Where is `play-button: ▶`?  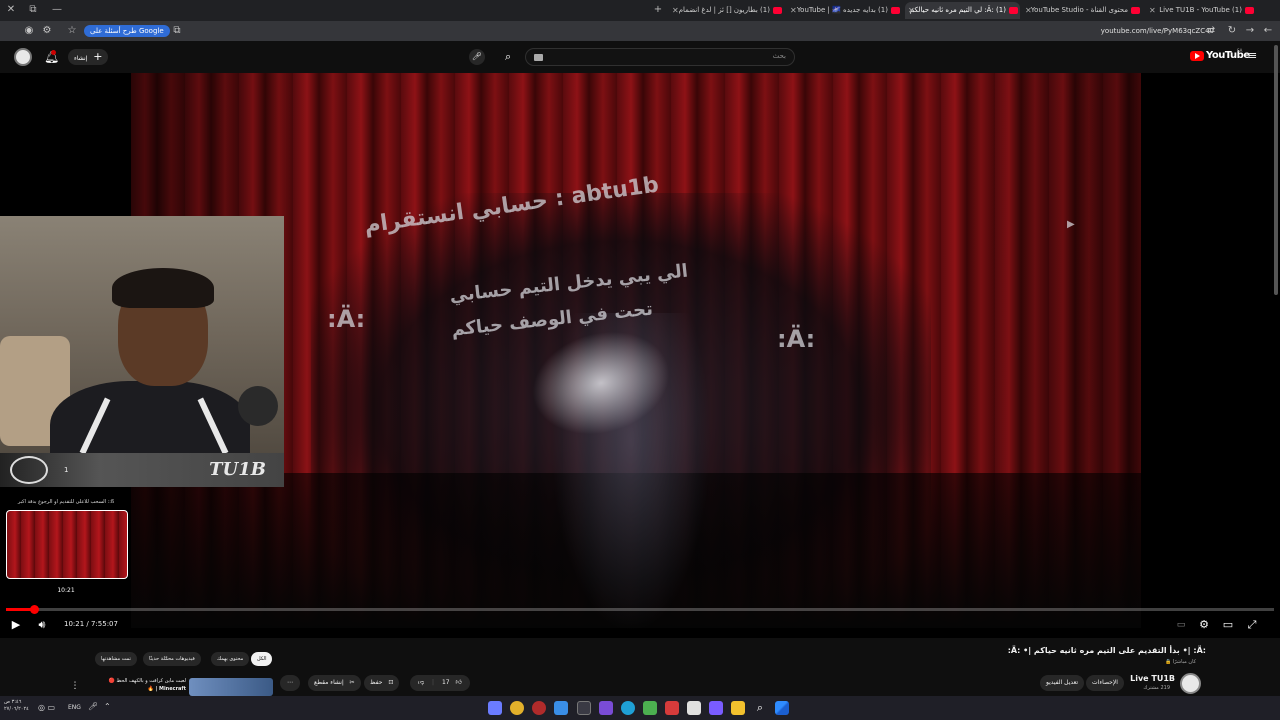
play-button: ▶ is located at coordinates (16, 625).